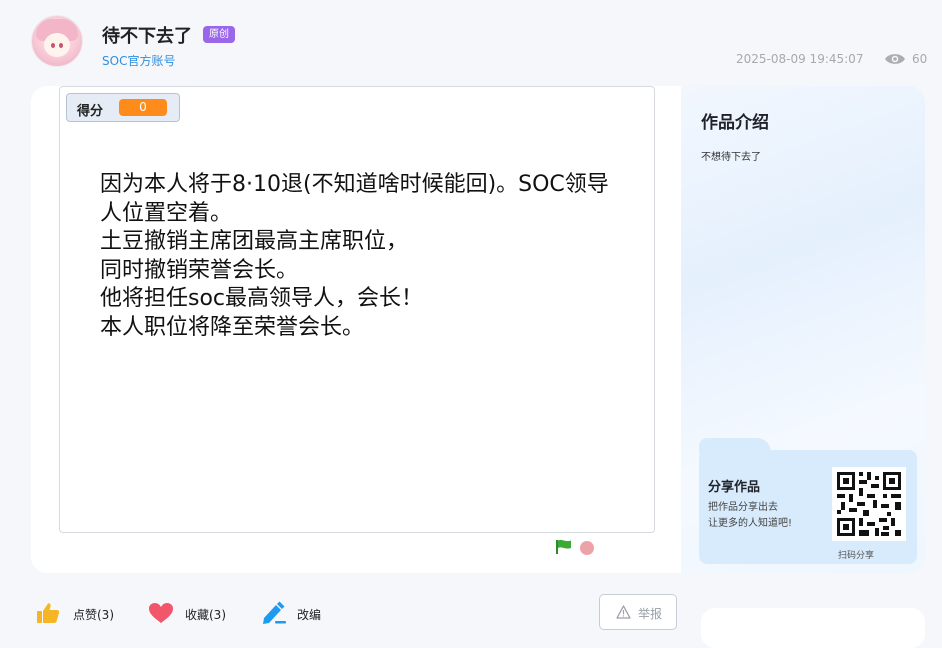 The width and height of the screenshot is (942, 648). I want to click on stop-icon, so click(587, 548).